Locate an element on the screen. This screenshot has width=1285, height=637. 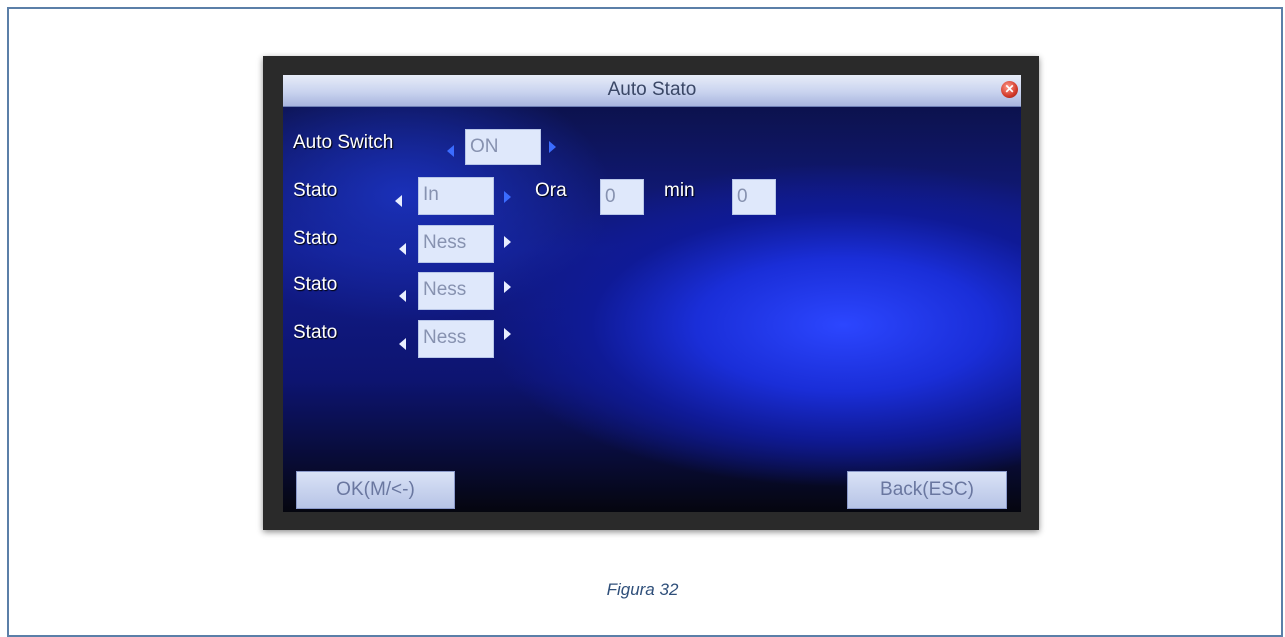
stato-3-value-field: Ness is located at coordinates (456, 291).